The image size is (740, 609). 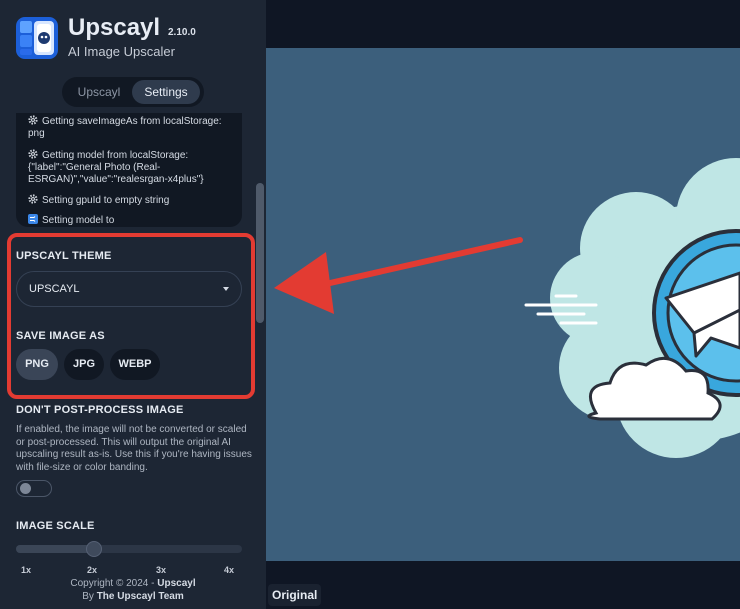 I want to click on shuffle-icon, so click(x=33, y=219).